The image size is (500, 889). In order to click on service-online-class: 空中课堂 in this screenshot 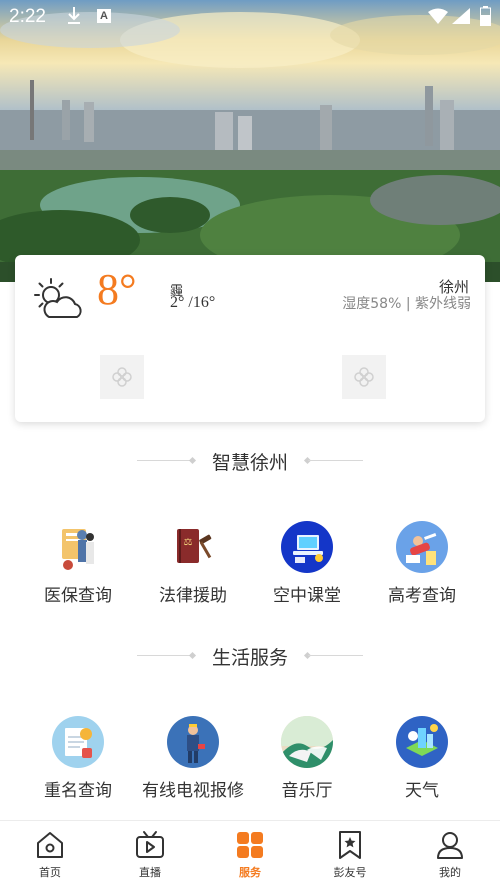, I will do `click(307, 563)`.